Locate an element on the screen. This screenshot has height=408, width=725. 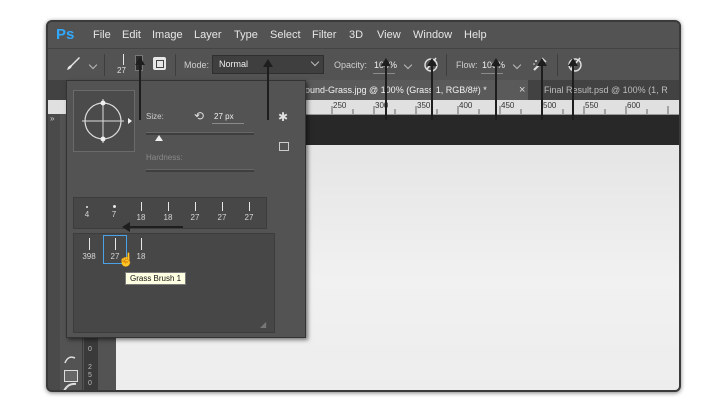
tab-close-icon: × is located at coordinates (524, 90).